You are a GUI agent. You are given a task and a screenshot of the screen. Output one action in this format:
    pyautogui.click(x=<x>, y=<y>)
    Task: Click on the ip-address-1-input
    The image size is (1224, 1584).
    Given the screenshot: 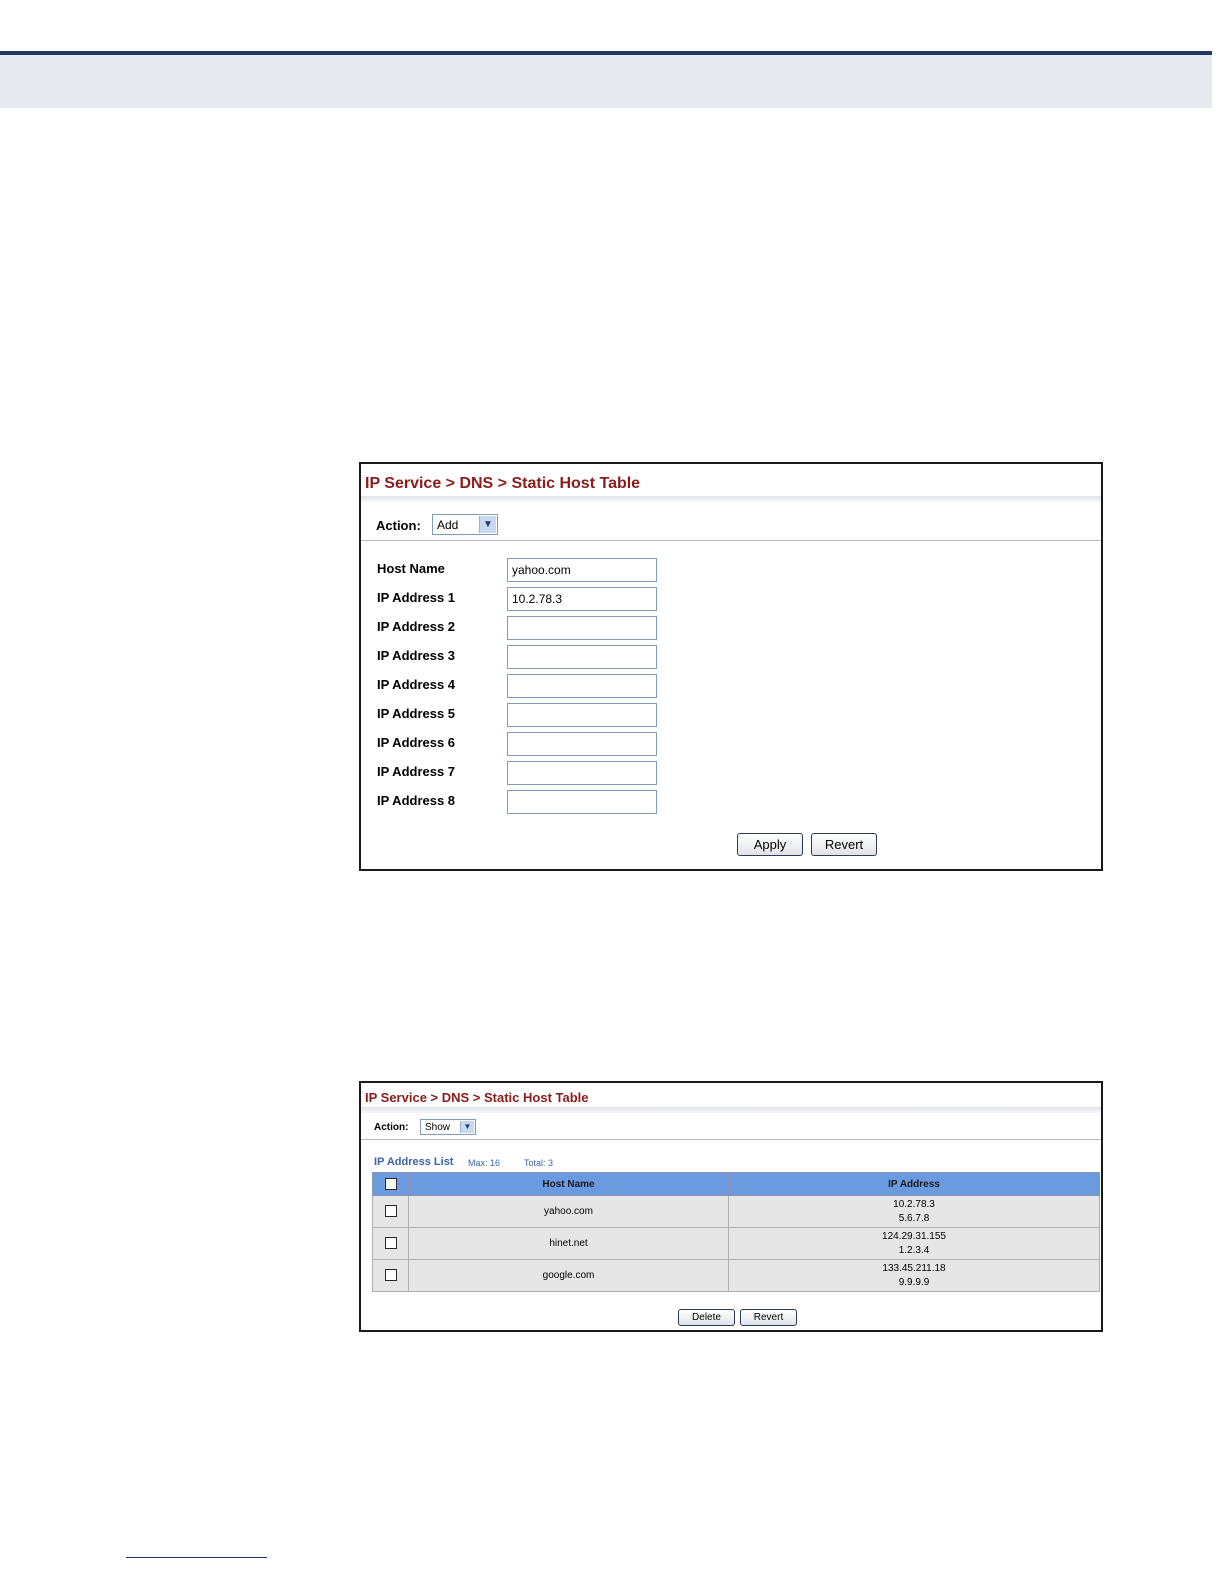 What is the action you would take?
    pyautogui.click(x=582, y=599)
    